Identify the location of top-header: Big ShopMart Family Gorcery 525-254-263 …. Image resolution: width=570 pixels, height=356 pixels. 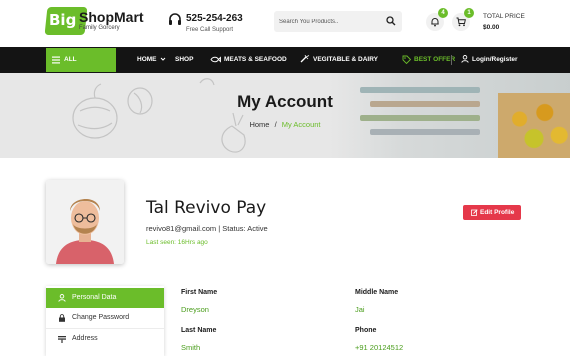
(285, 23).